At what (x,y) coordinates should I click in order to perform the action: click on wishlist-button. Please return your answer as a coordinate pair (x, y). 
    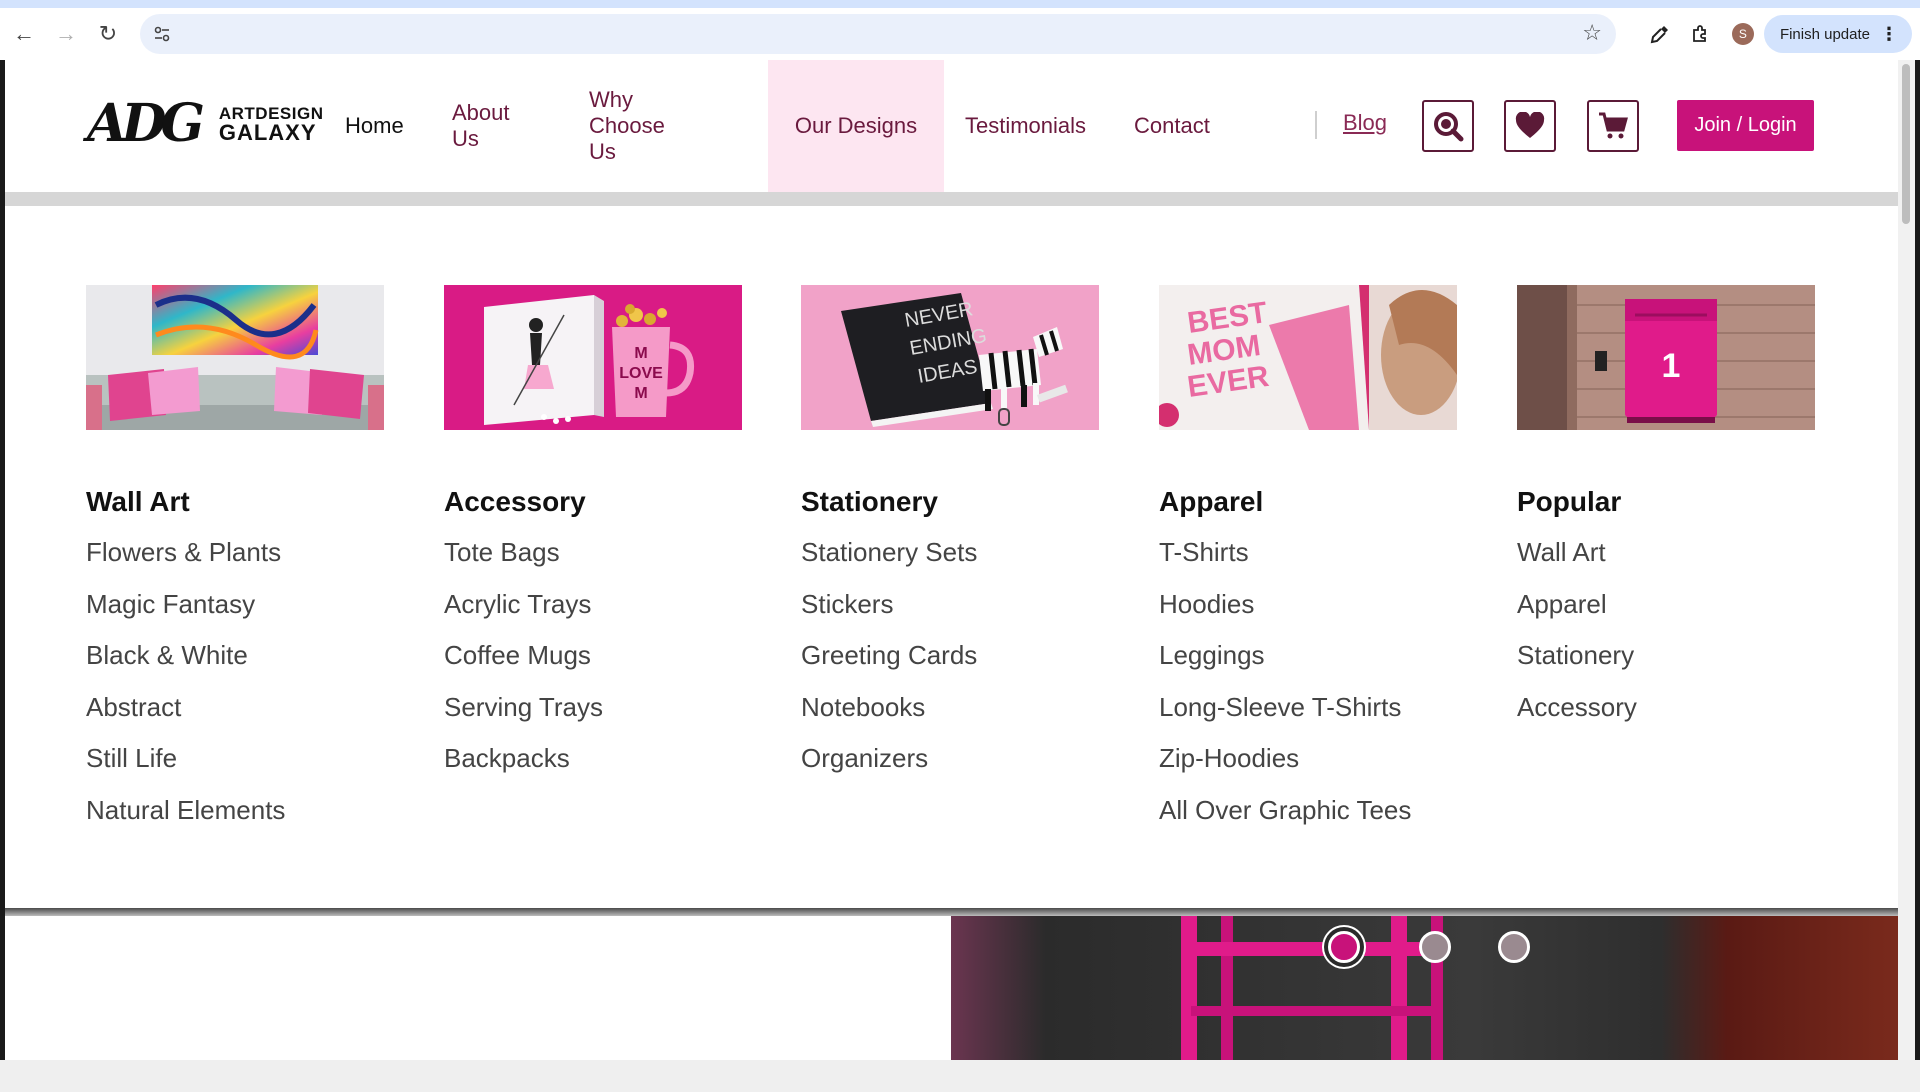
    Looking at the image, I should click on (1530, 126).